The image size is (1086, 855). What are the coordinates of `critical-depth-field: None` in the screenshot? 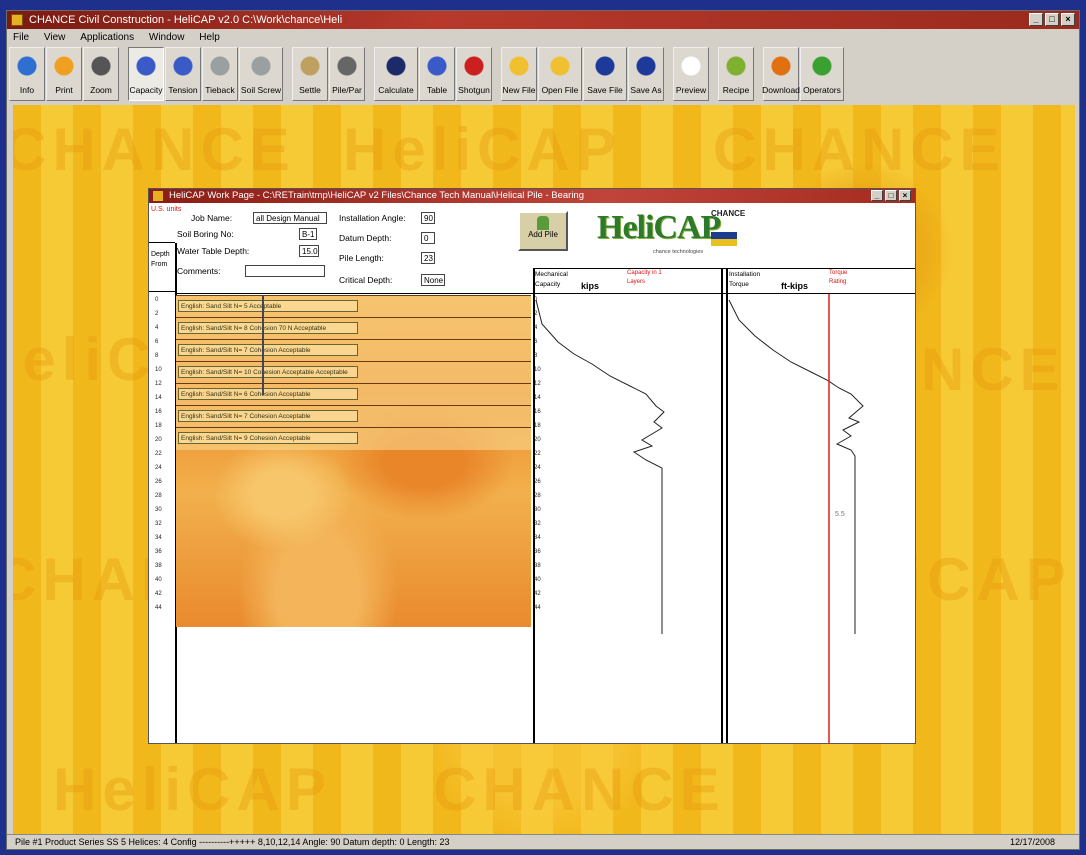 It's located at (433, 280).